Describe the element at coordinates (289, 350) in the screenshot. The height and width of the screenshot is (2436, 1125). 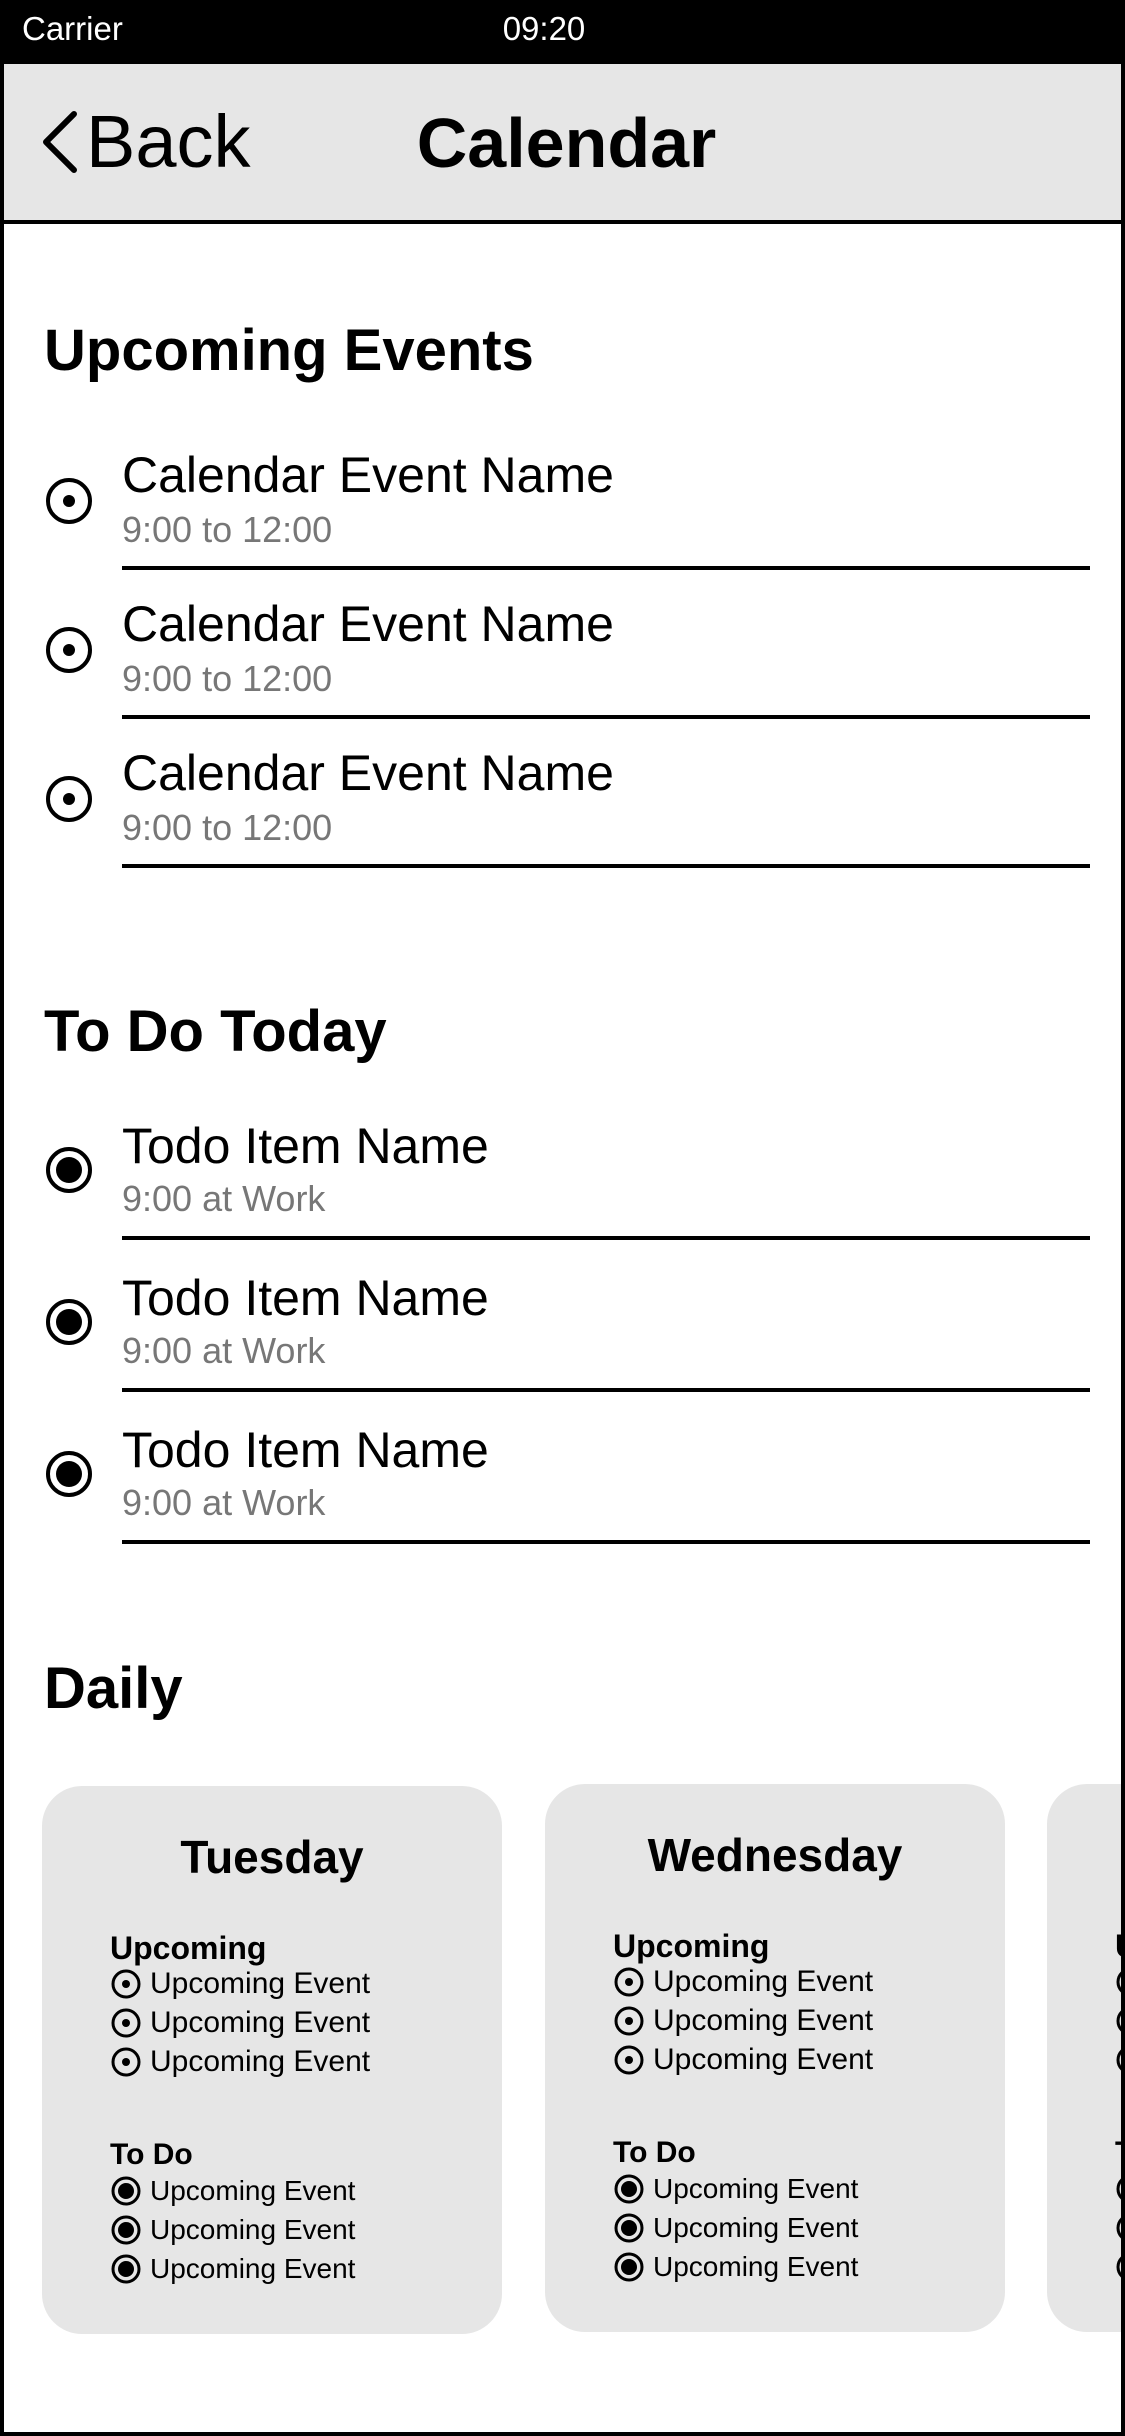
I see `upcoming-events-heading: Upcoming Events` at that location.